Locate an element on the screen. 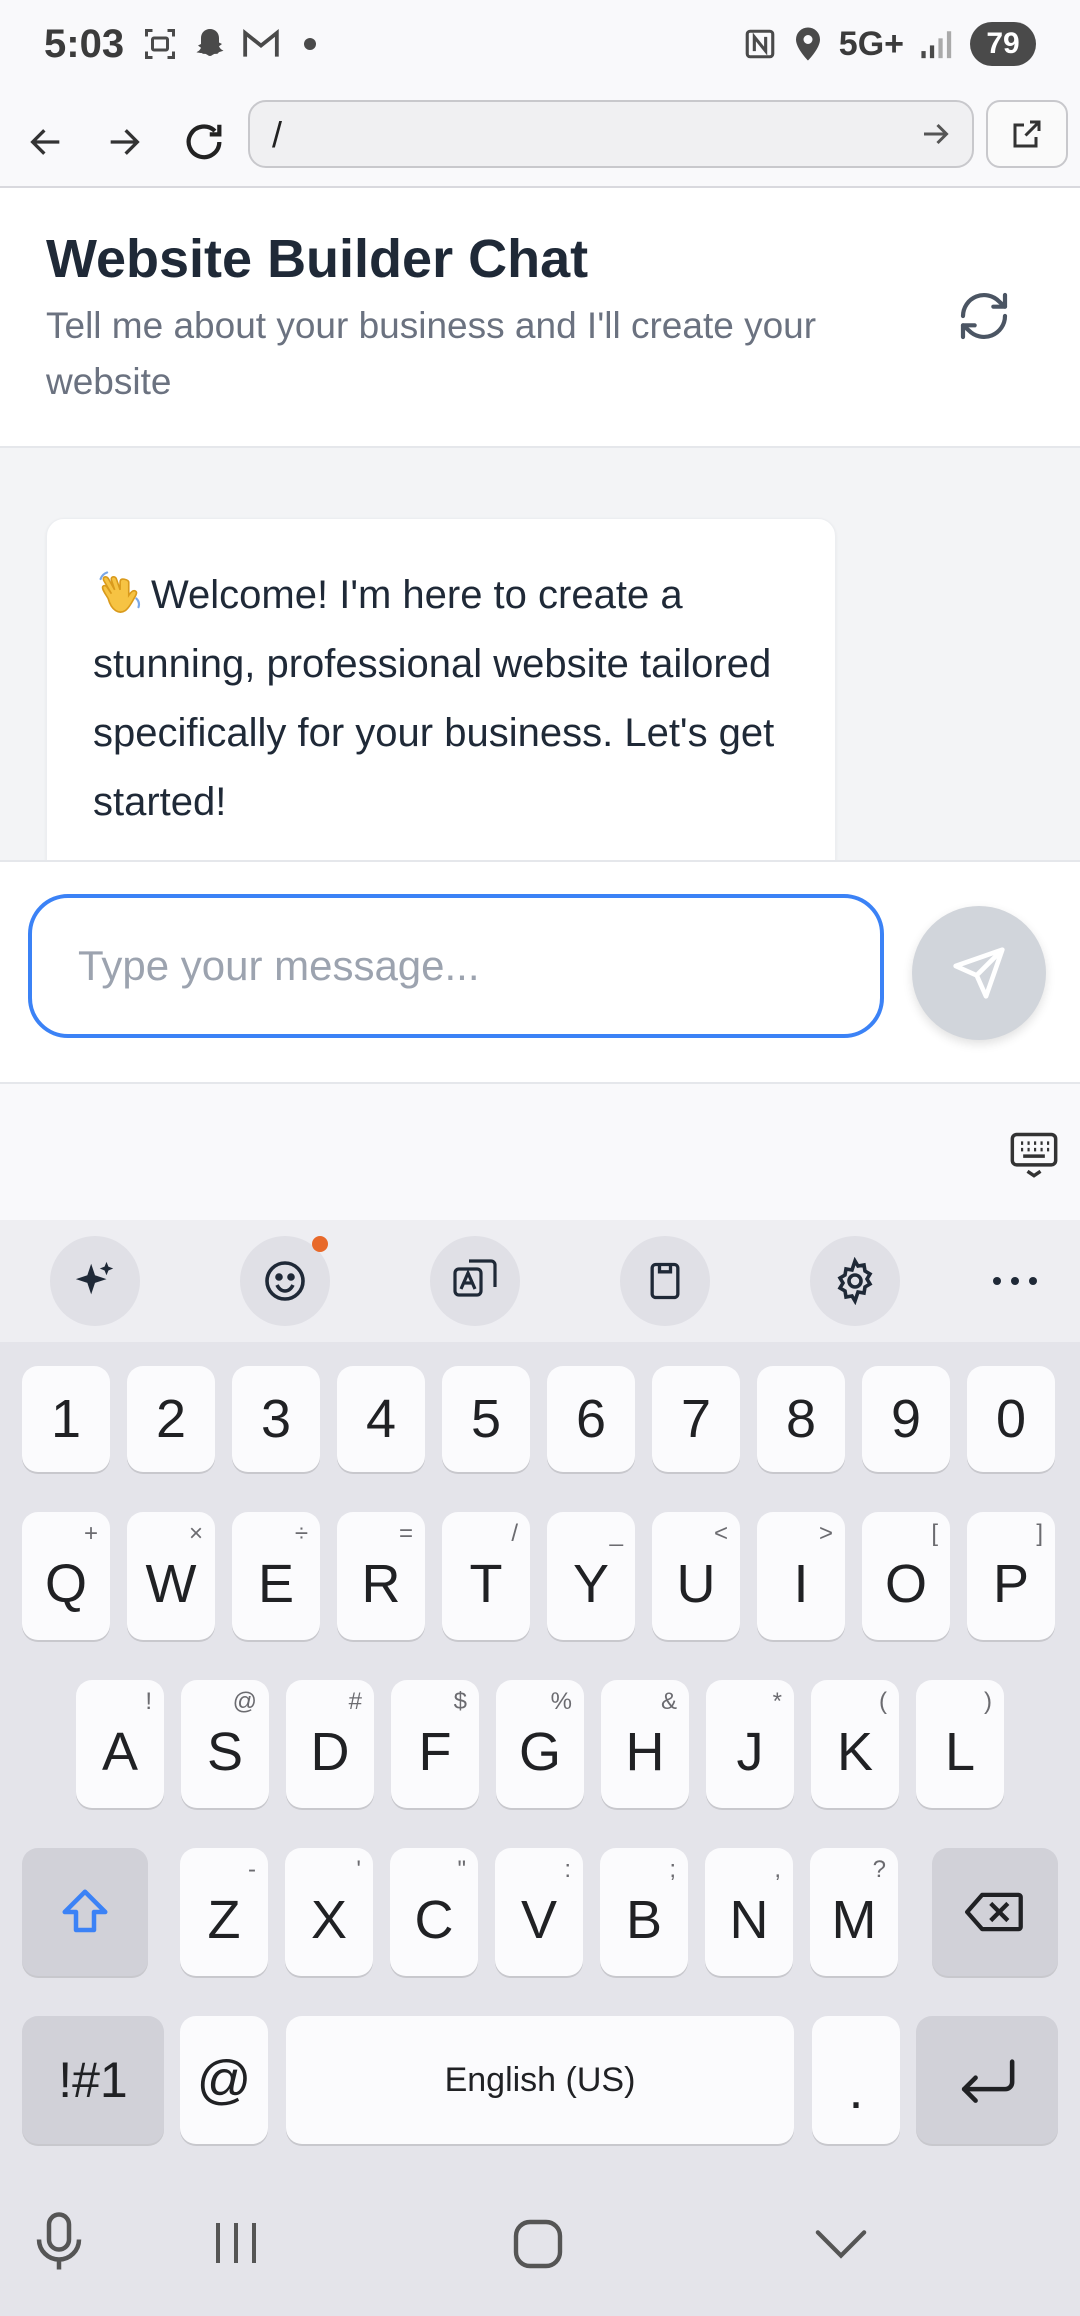  emoji-button is located at coordinates (285, 1281).